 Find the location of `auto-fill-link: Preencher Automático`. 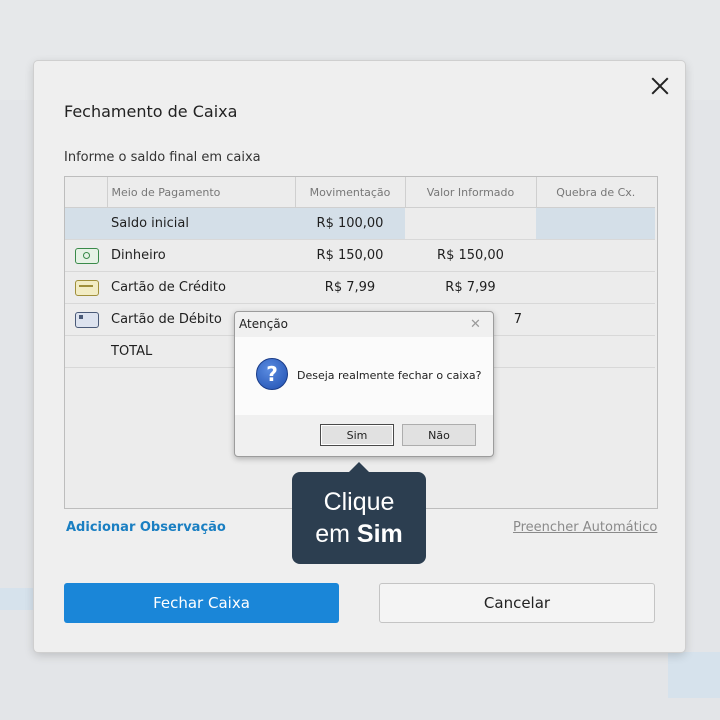

auto-fill-link: Preencher Automático is located at coordinates (585, 527).